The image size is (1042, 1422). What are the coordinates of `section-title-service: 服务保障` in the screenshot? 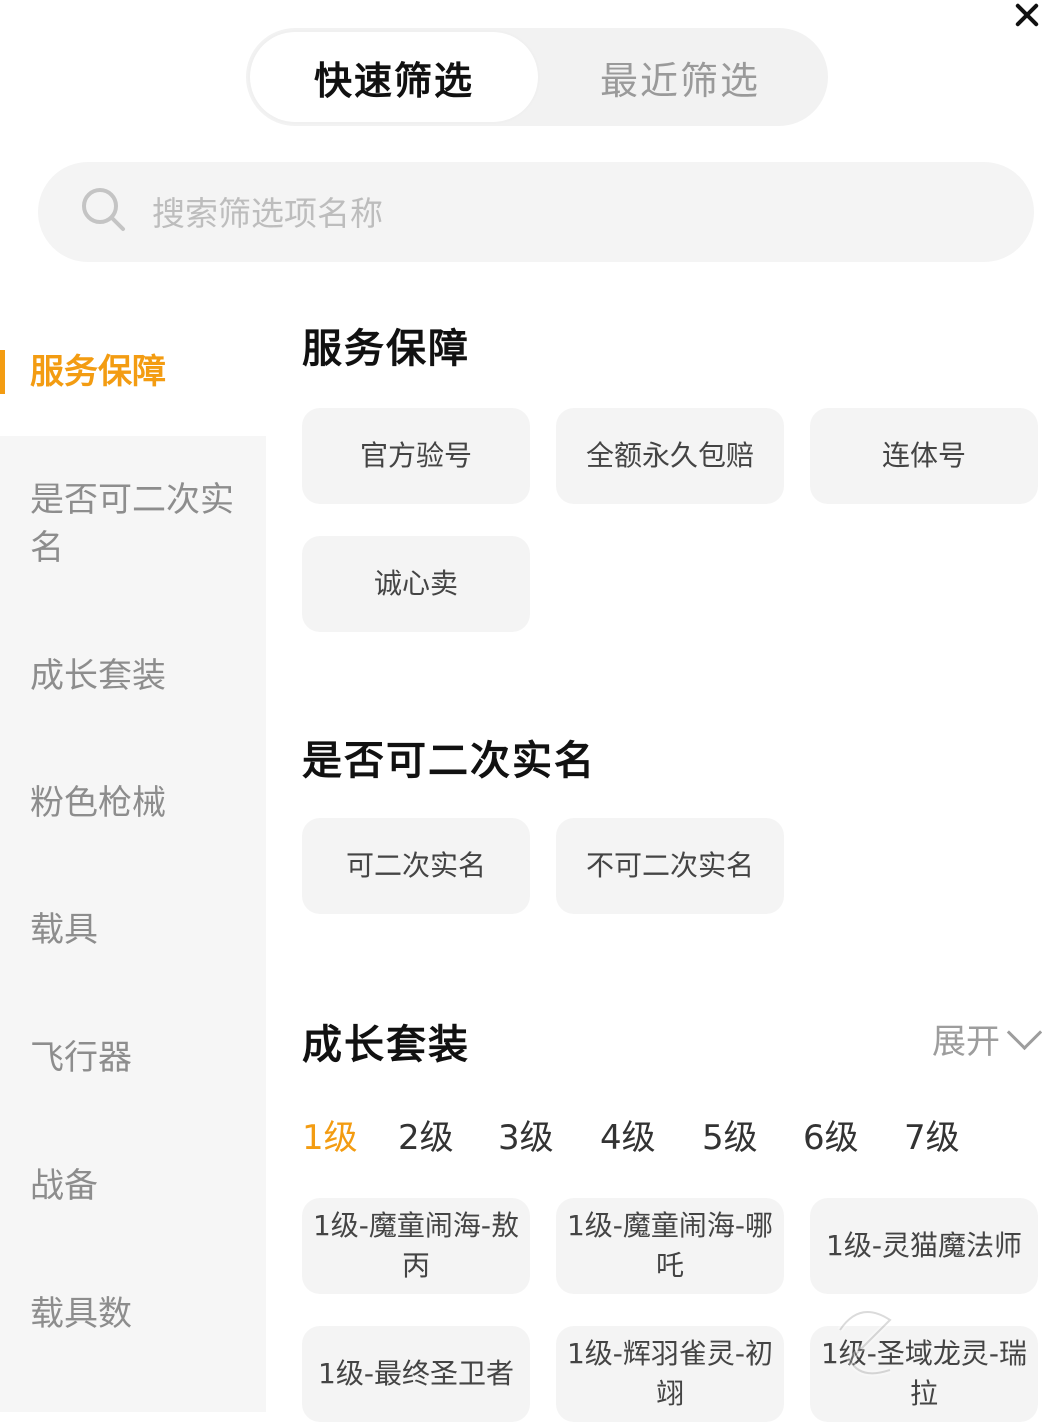 It's located at (386, 349).